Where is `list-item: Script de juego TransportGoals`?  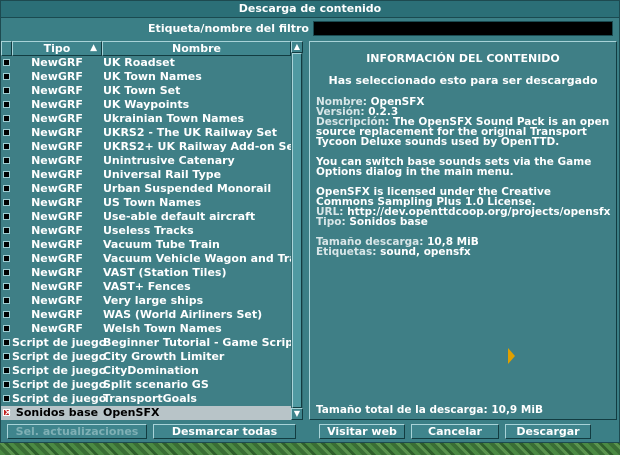
list-item: Script de juego TransportGoals is located at coordinates (146, 399).